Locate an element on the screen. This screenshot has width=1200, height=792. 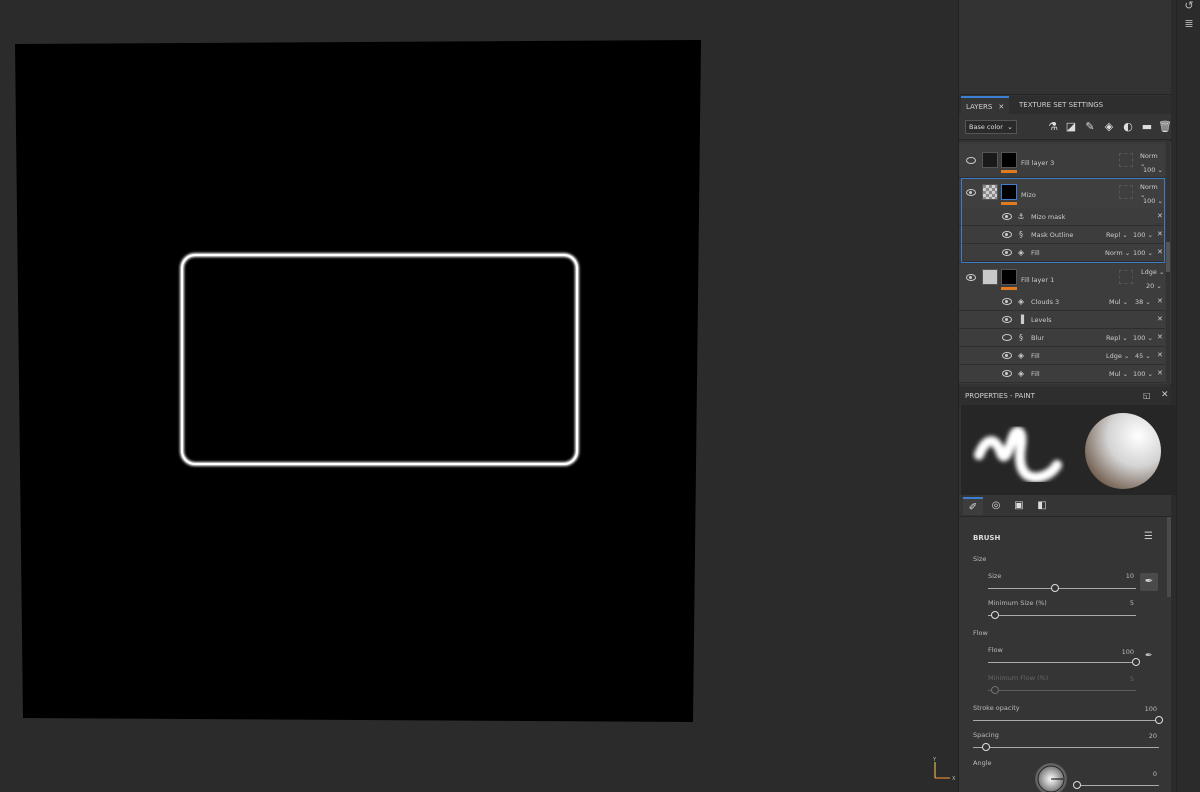
layers-scrollbar is located at coordinates (1168, 263).